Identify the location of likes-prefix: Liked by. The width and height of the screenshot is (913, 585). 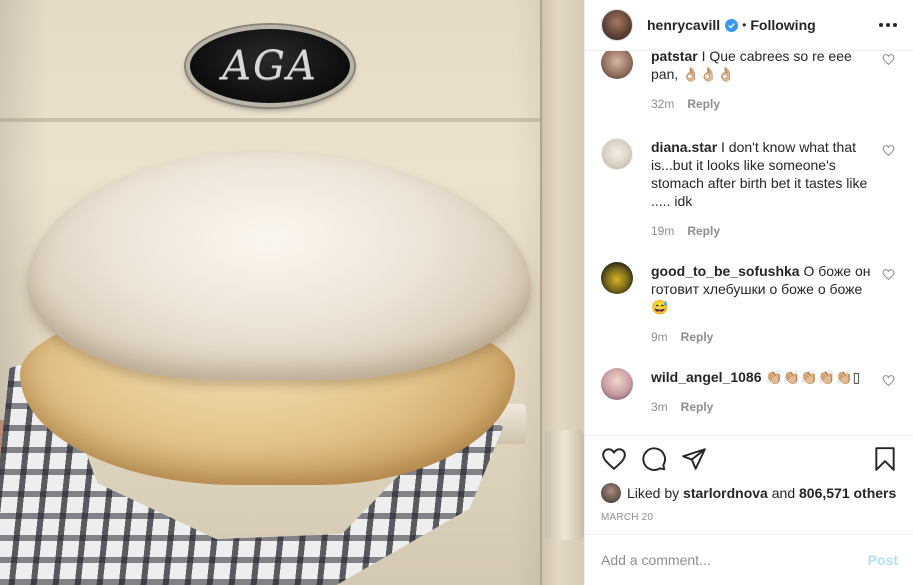
(653, 493).